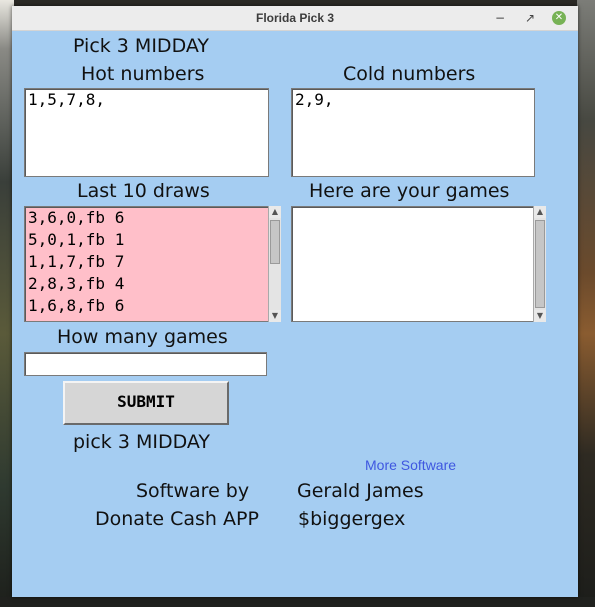 The width and height of the screenshot is (595, 607). Describe the element at coordinates (409, 191) in the screenshot. I see `your-games-label: Here are your games` at that location.